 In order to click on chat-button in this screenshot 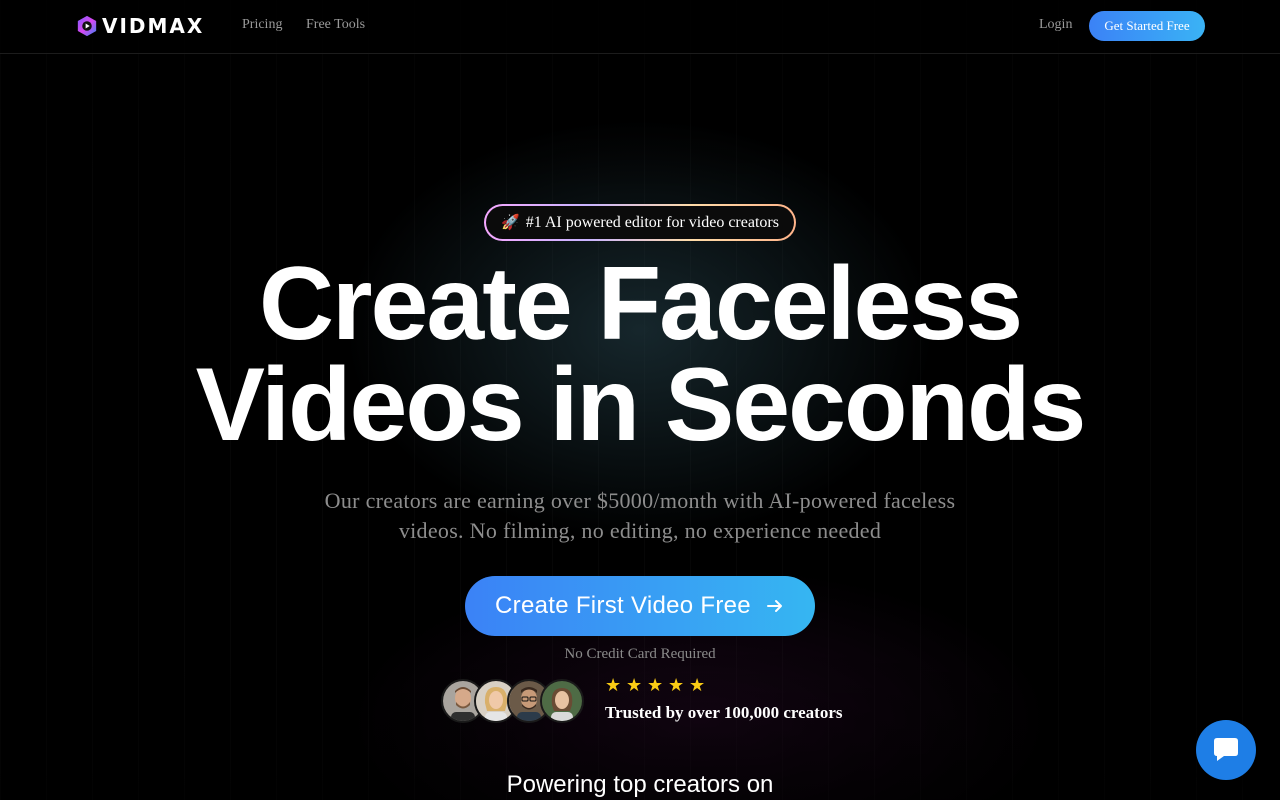, I will do `click(1226, 750)`.